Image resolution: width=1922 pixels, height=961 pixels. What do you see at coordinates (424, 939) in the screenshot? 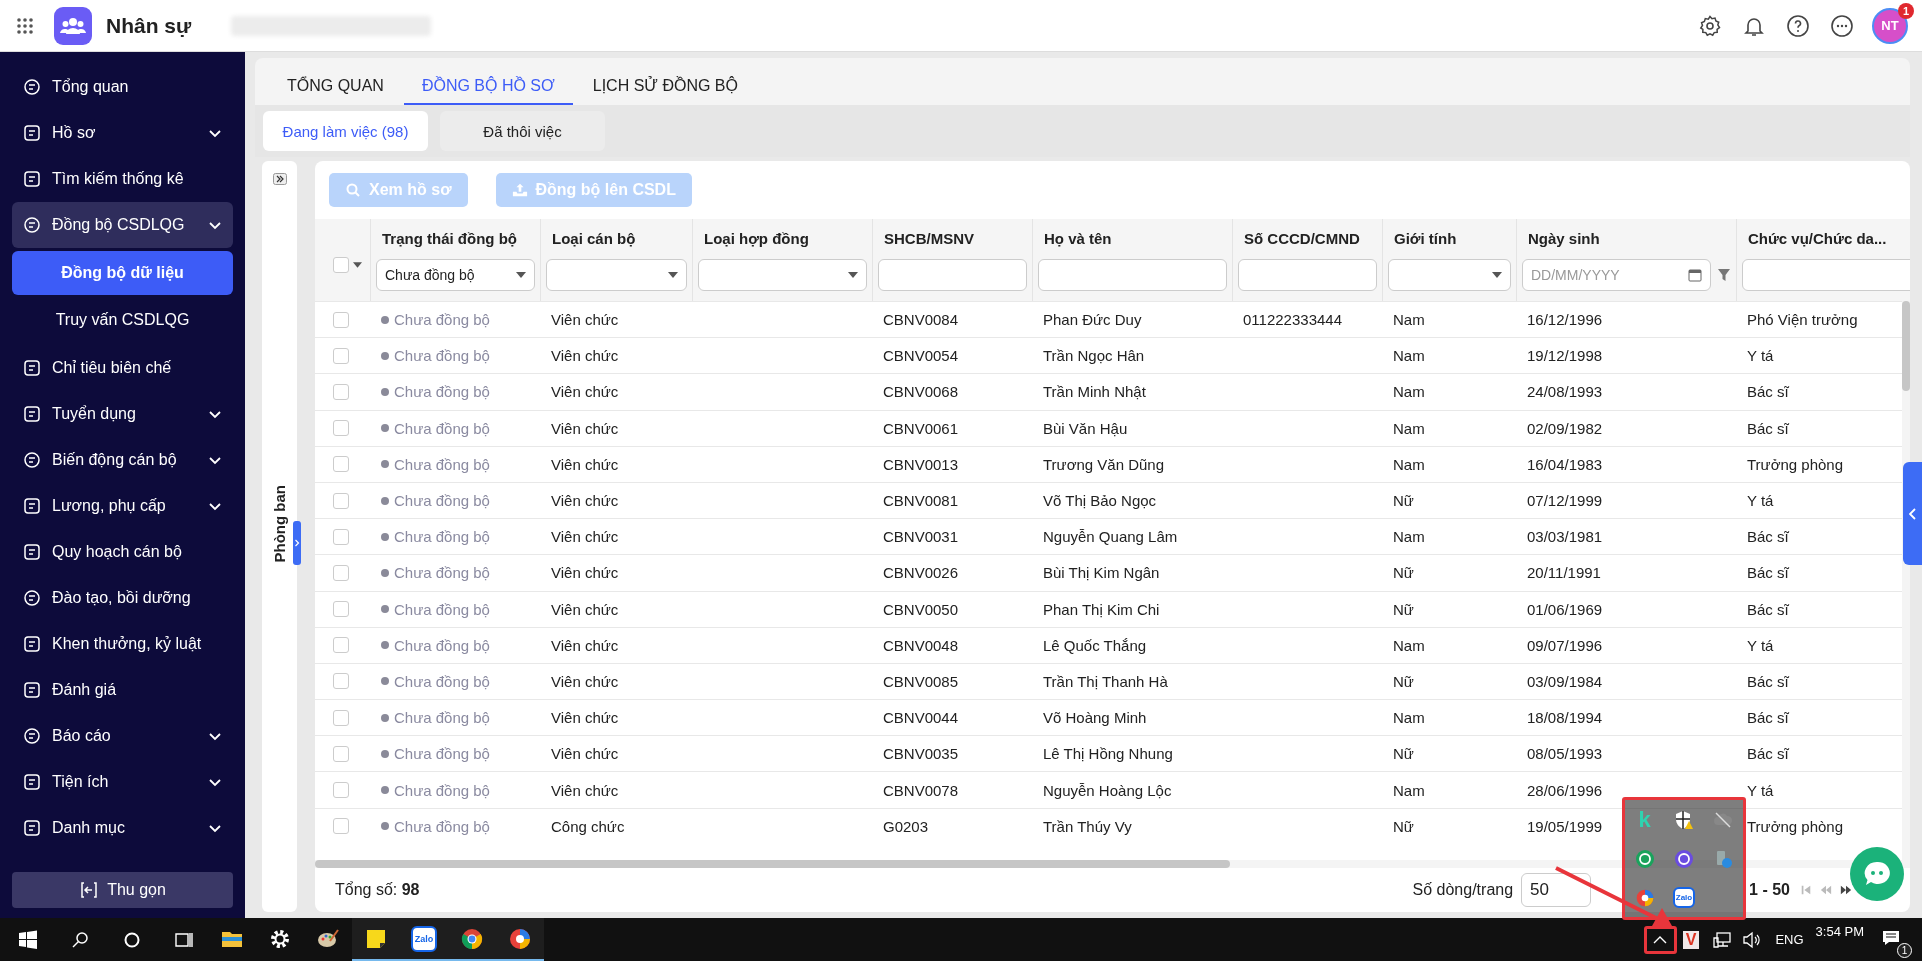
I see `taskbar-app: Zalo` at bounding box center [424, 939].